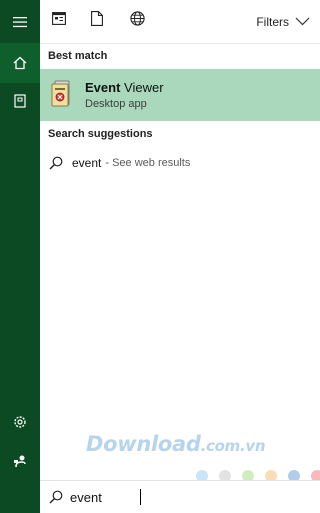 The width and height of the screenshot is (320, 513). I want to click on document-icon, so click(97, 21).